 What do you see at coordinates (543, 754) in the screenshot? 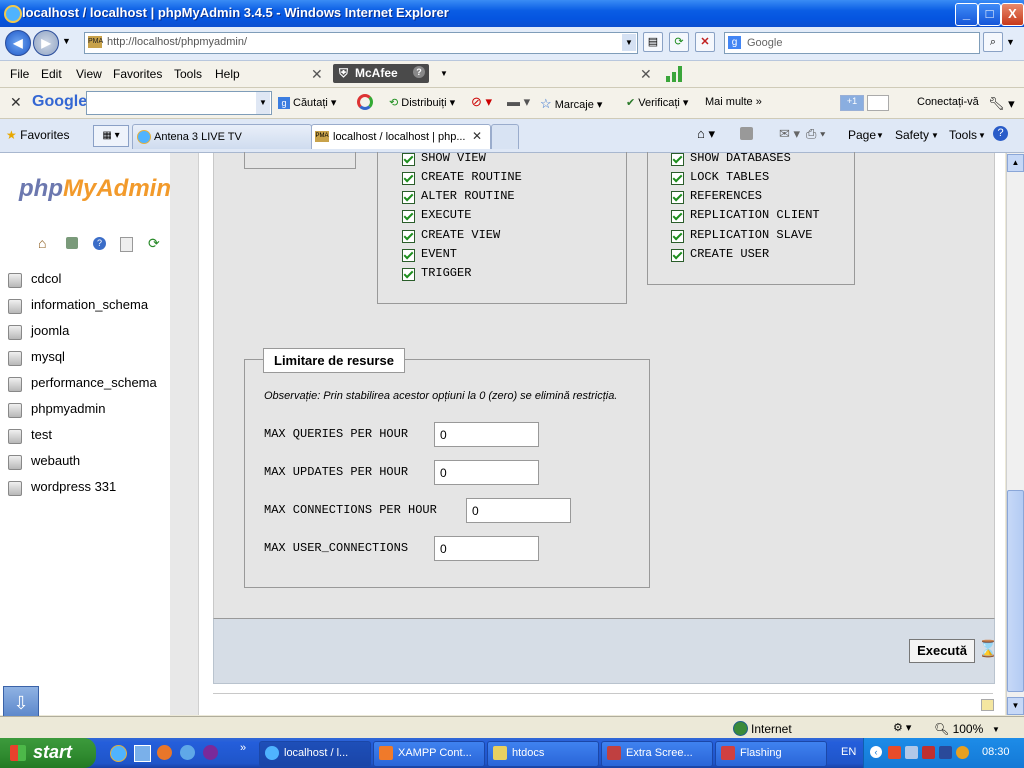
I see `taskbar-item-htdocs: htdocs` at bounding box center [543, 754].